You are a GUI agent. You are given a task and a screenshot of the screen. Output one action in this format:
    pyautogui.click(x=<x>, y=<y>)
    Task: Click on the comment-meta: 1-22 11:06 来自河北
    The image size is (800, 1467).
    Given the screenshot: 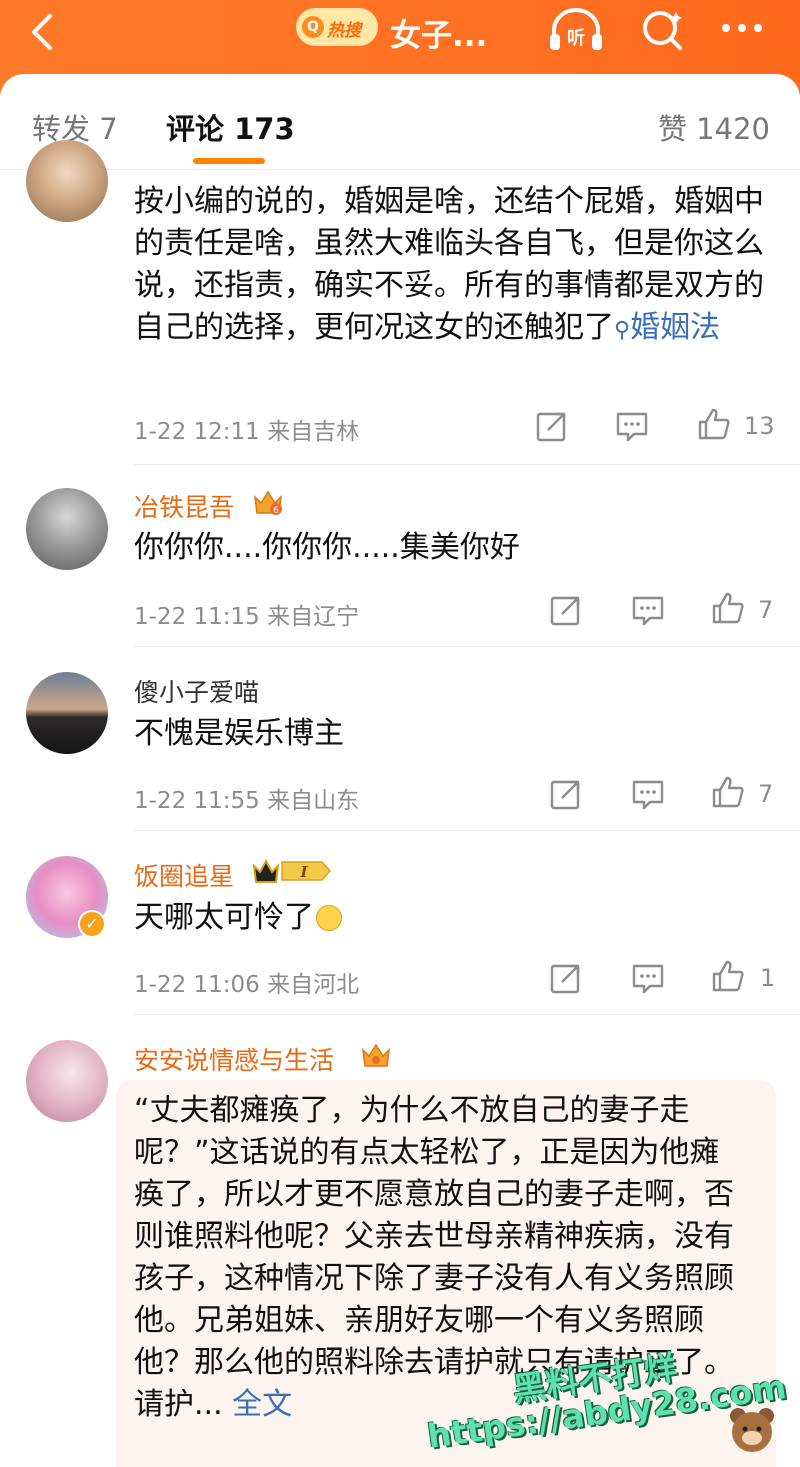 What is the action you would take?
    pyautogui.click(x=246, y=982)
    